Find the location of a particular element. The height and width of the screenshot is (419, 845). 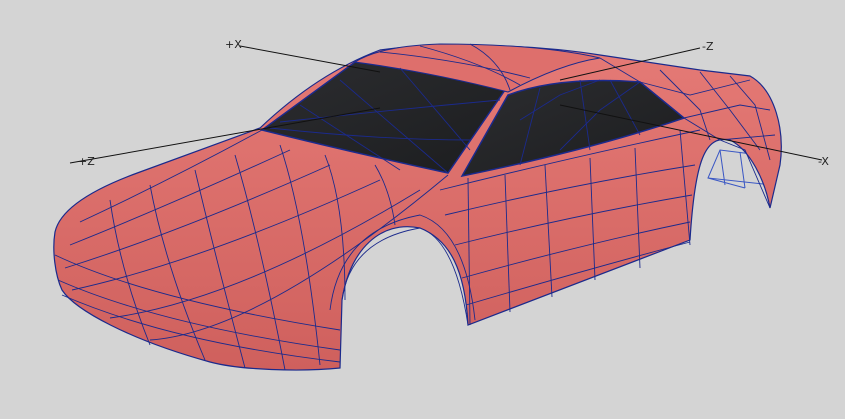

axis-label-neg-z: -Z is located at coordinates (708, 46).